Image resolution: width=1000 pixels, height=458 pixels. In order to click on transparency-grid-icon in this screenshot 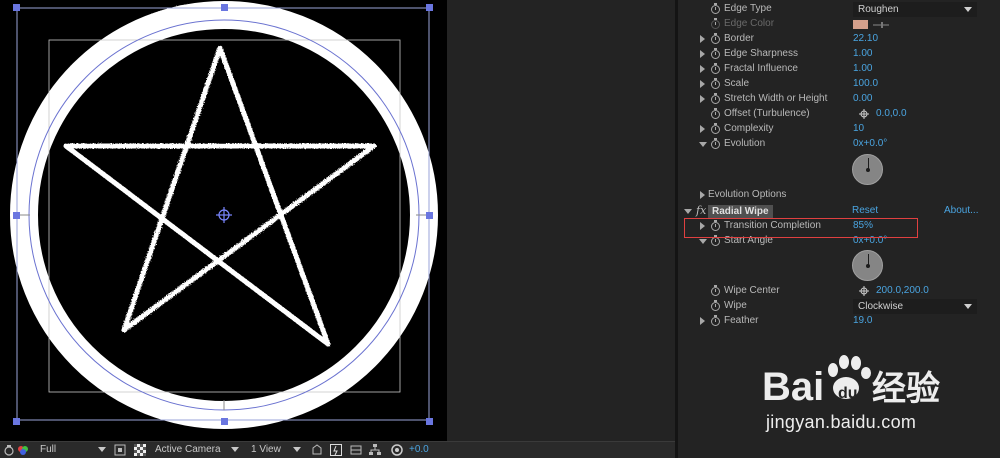, I will do `click(140, 450)`.